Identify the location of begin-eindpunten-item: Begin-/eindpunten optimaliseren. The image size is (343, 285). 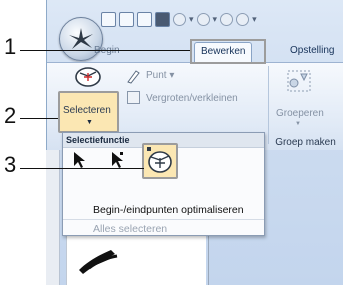
(168, 210).